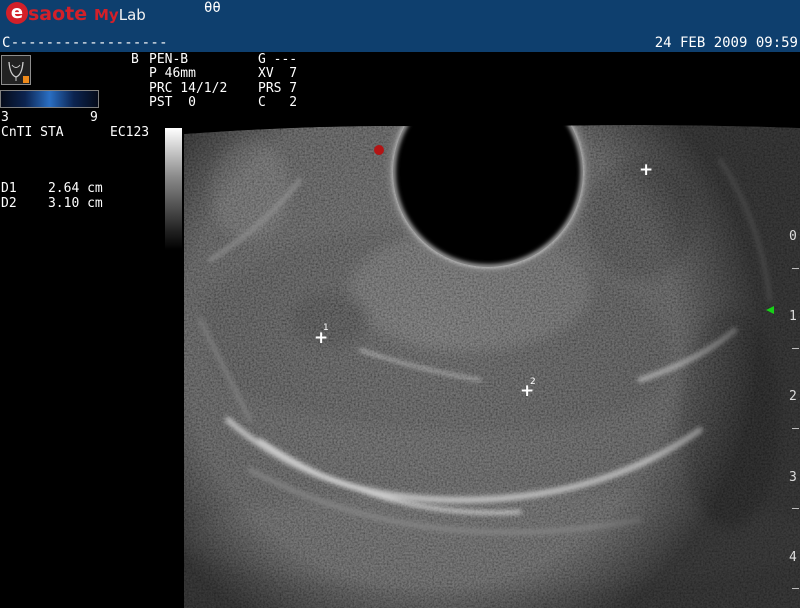 The height and width of the screenshot is (608, 800). Describe the element at coordinates (16, 70) in the screenshot. I see `uterus-icon` at that location.